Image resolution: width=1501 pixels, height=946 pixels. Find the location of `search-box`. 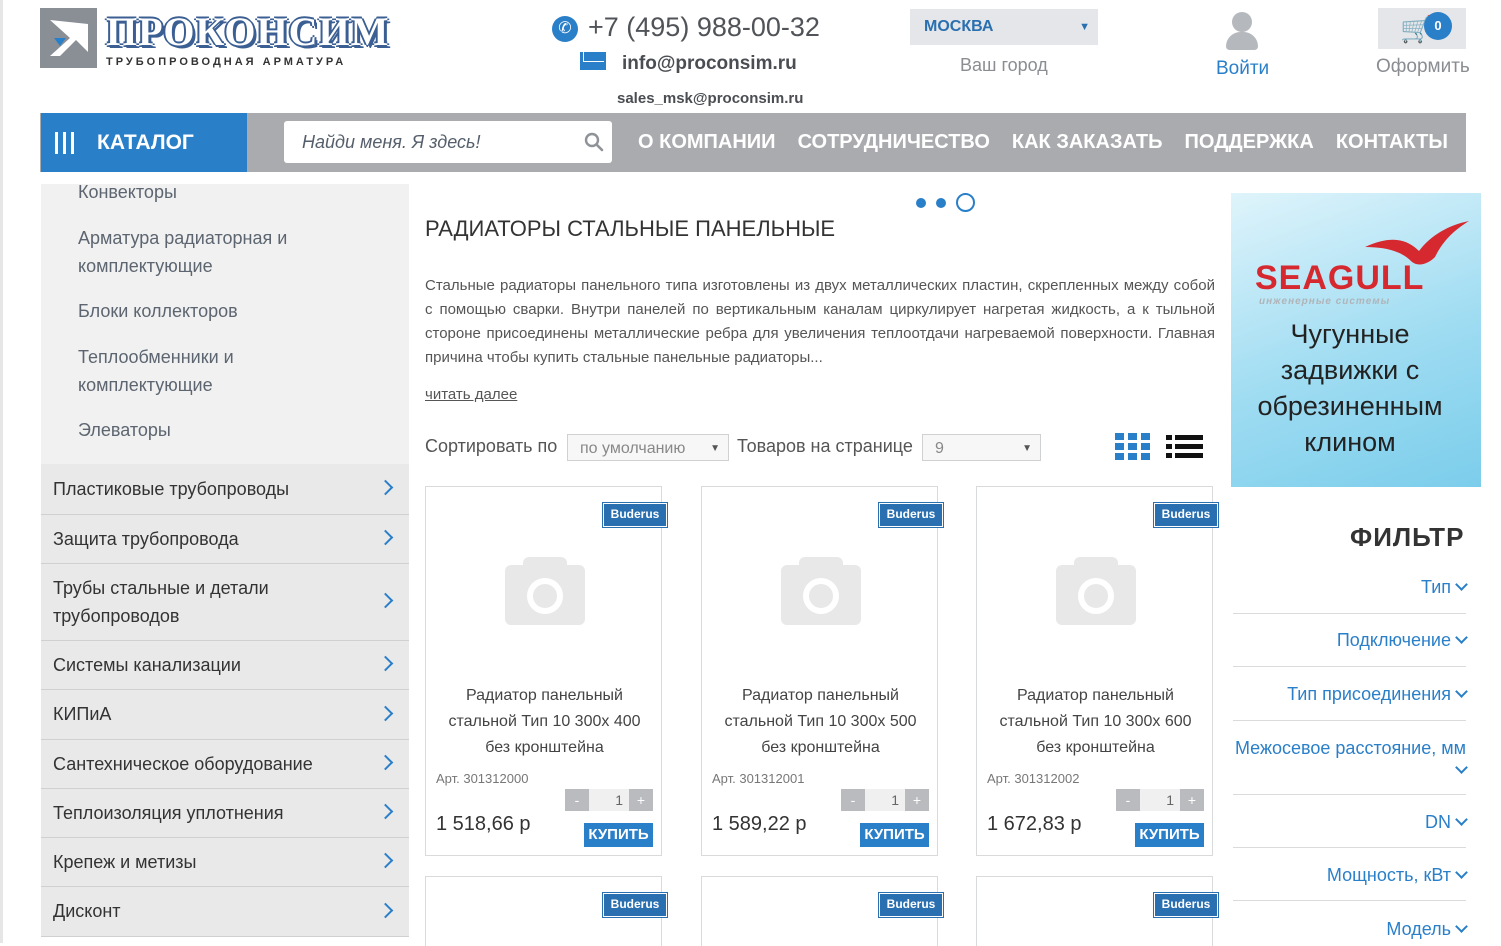

search-box is located at coordinates (448, 142).